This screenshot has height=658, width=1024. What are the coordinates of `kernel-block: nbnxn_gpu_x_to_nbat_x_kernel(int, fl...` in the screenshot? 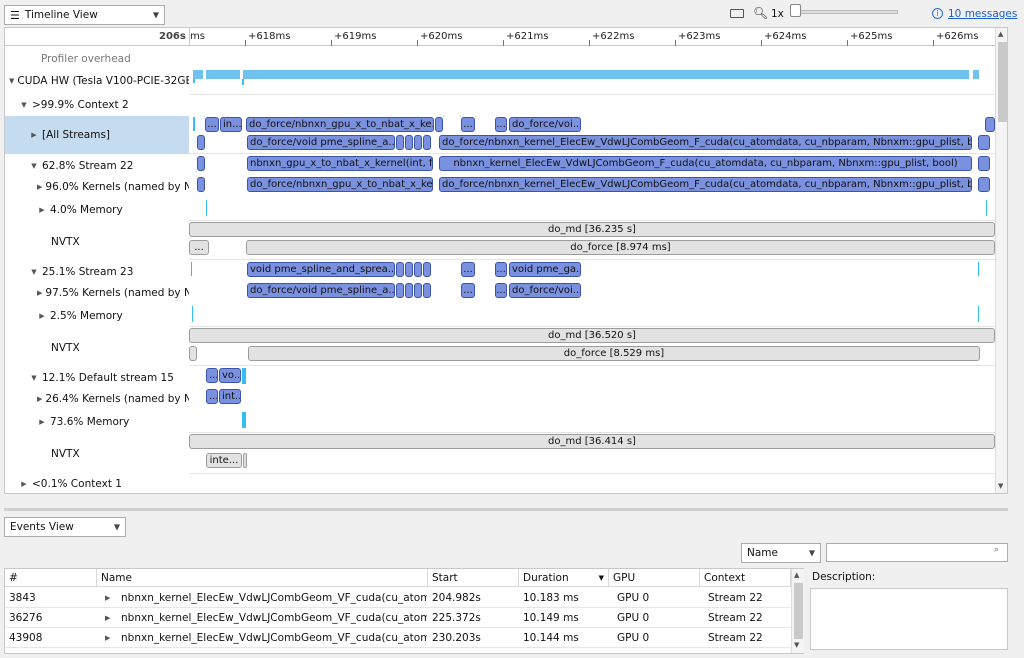 It's located at (340, 163).